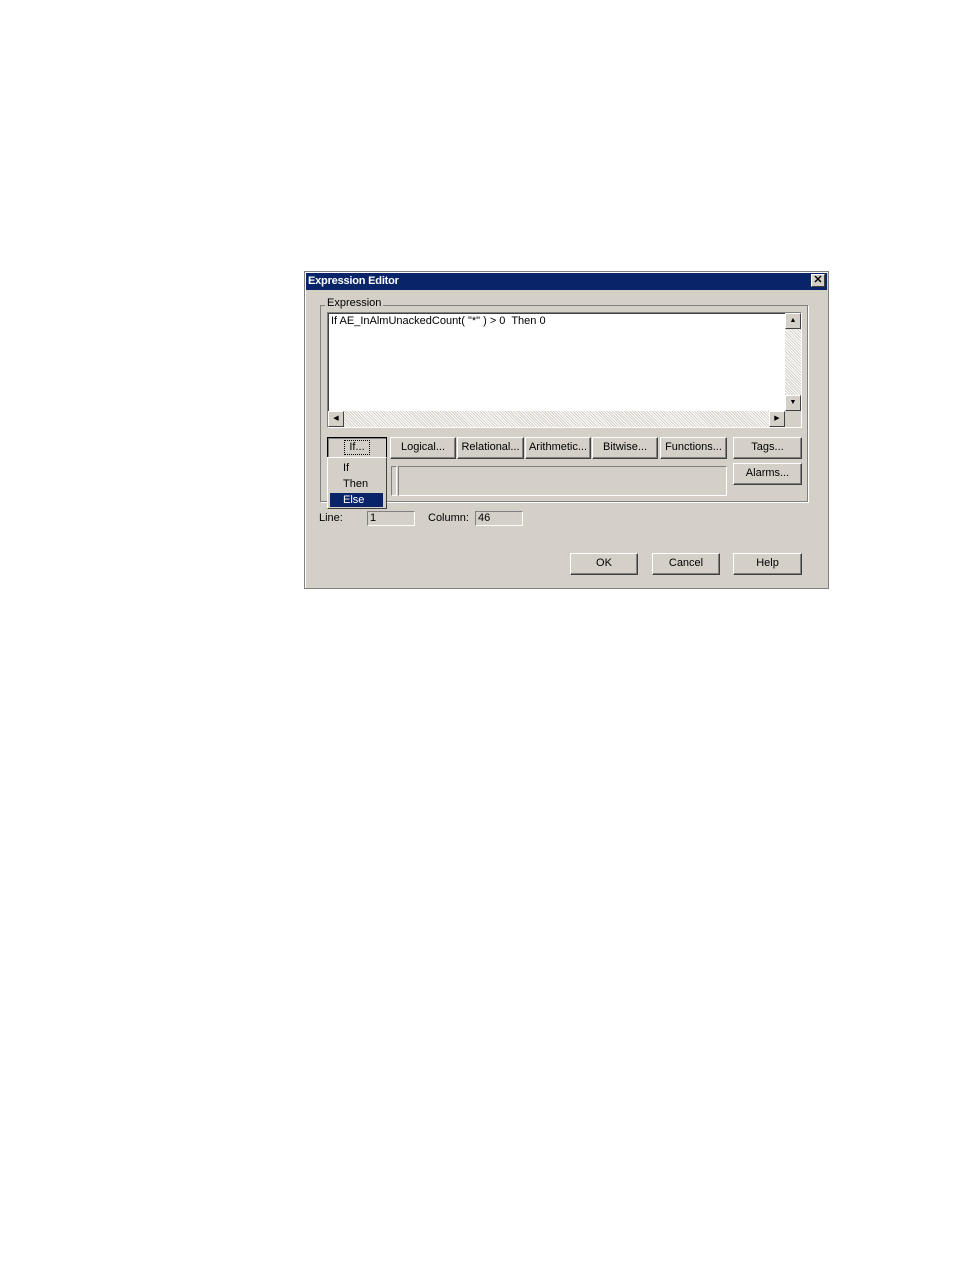  Describe the element at coordinates (336, 419) in the screenshot. I see `scroll-left-icon: ◀` at that location.